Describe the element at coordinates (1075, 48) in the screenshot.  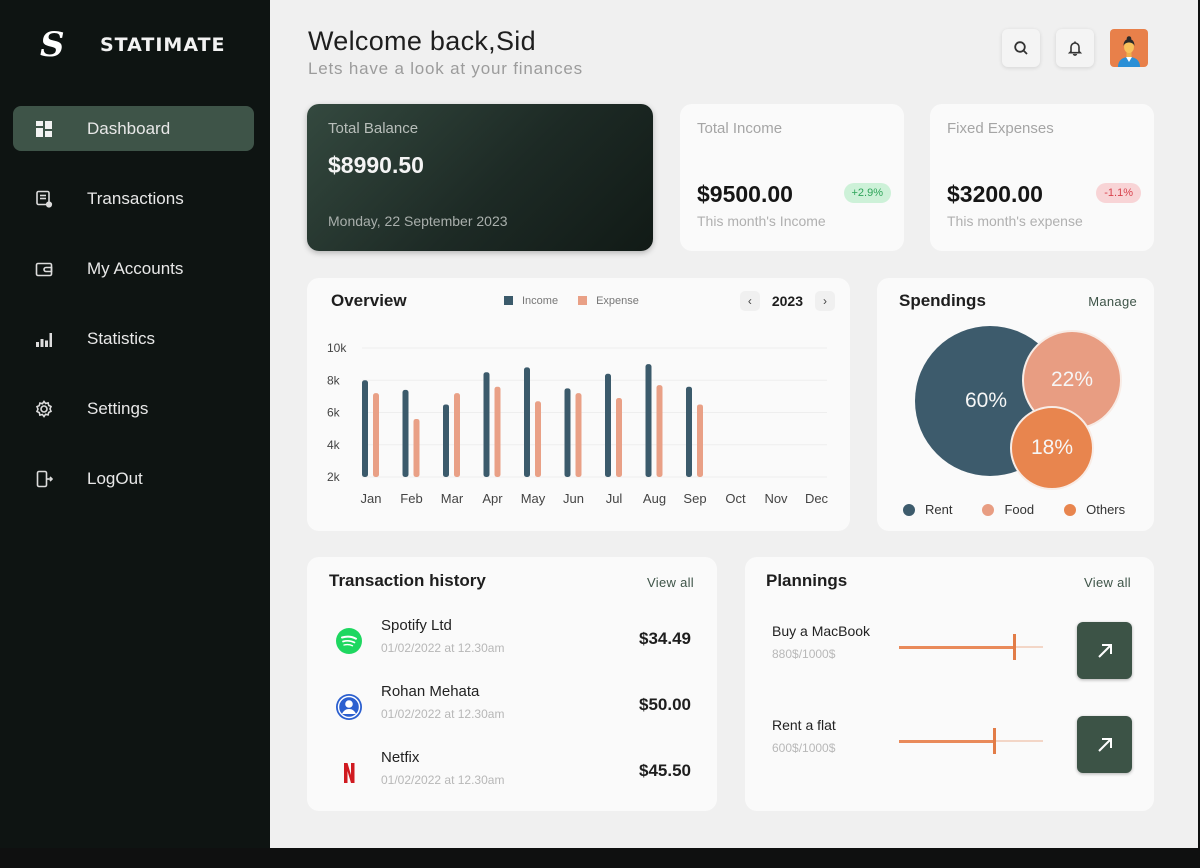
I see `notifications-button` at that location.